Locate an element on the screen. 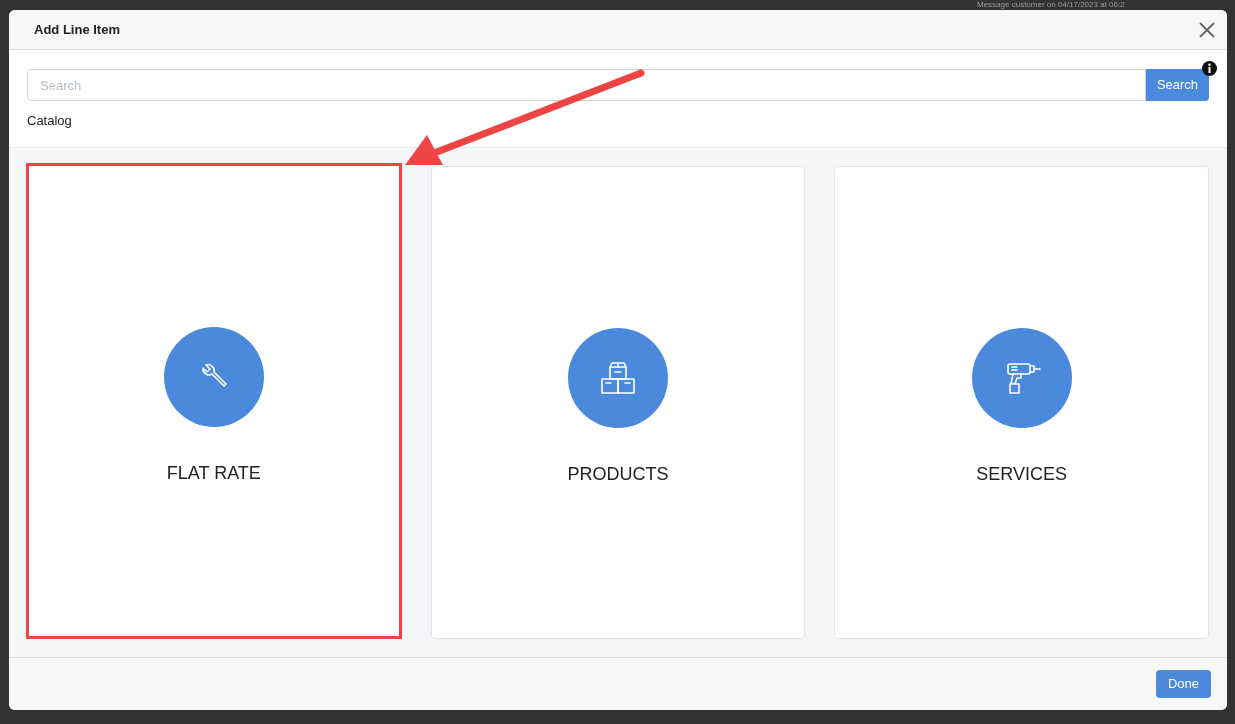  dialog-title: Add Line Item is located at coordinates (77, 29).